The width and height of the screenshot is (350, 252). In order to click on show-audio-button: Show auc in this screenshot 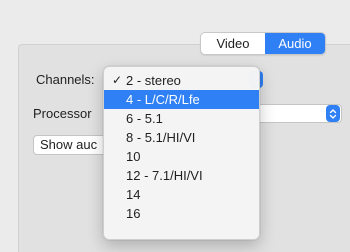, I will do `click(73, 145)`.